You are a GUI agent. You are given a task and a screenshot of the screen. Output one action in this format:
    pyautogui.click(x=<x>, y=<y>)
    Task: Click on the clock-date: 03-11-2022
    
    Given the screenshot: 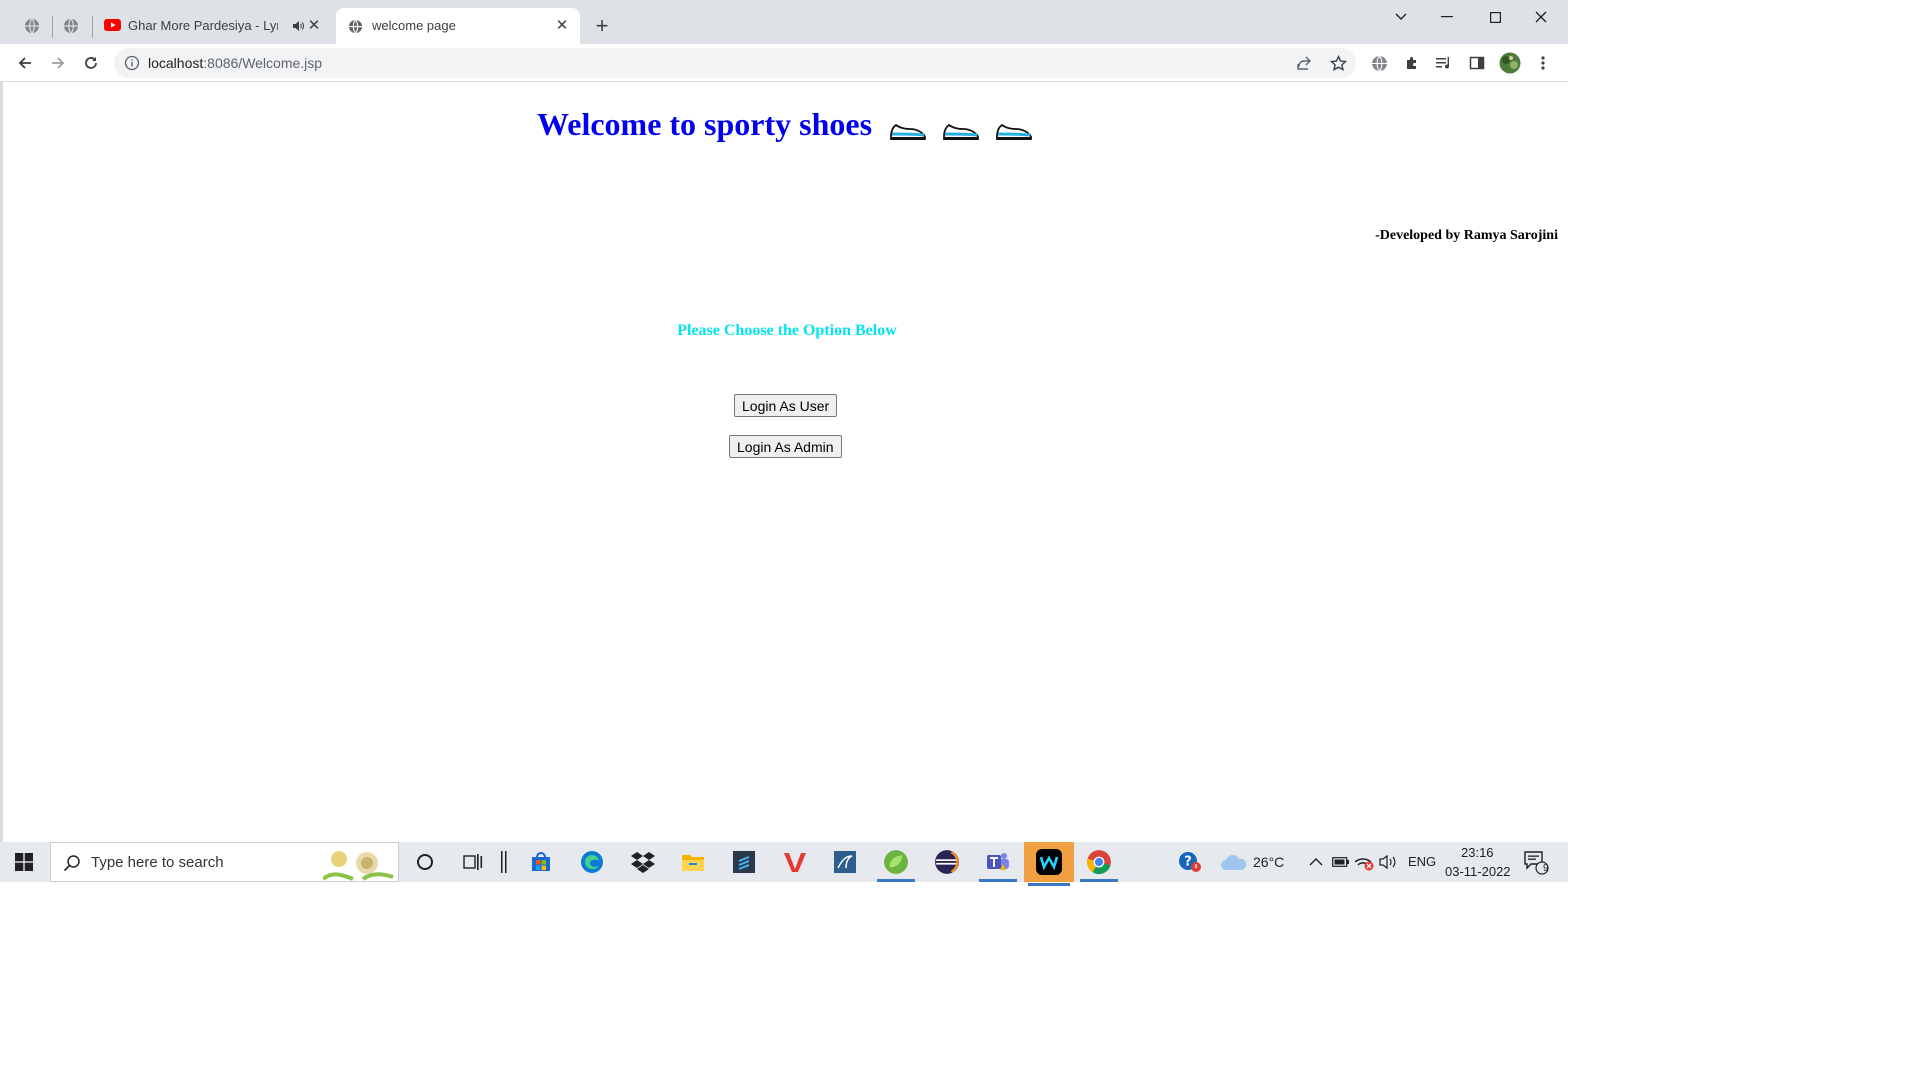 What is the action you would take?
    pyautogui.click(x=1478, y=871)
    